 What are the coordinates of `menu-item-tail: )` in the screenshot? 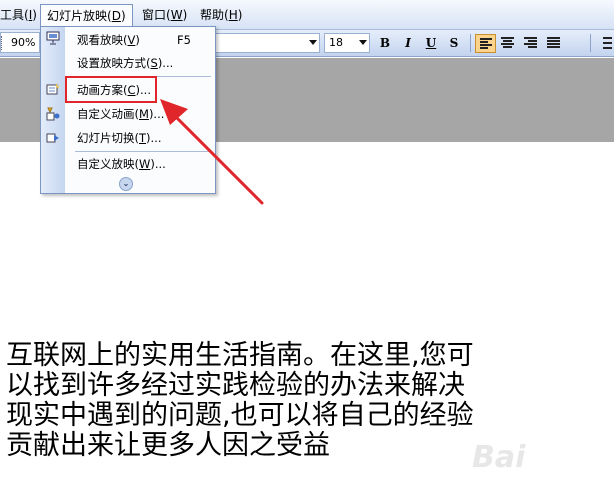 It's located at (137, 40).